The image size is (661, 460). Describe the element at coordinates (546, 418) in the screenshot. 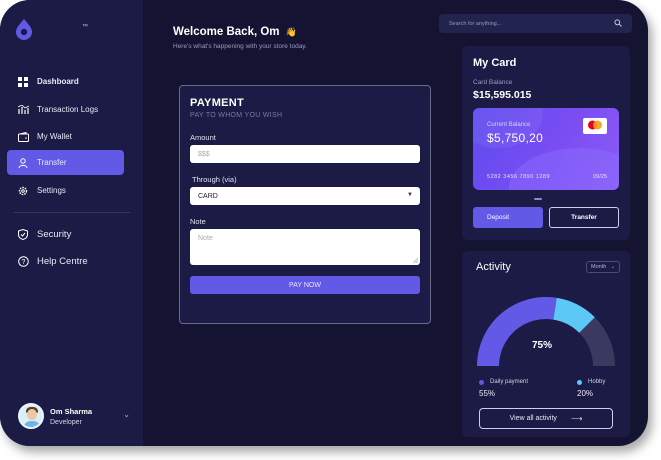

I see `view-all-activity-button: View all activity ⟶` at that location.